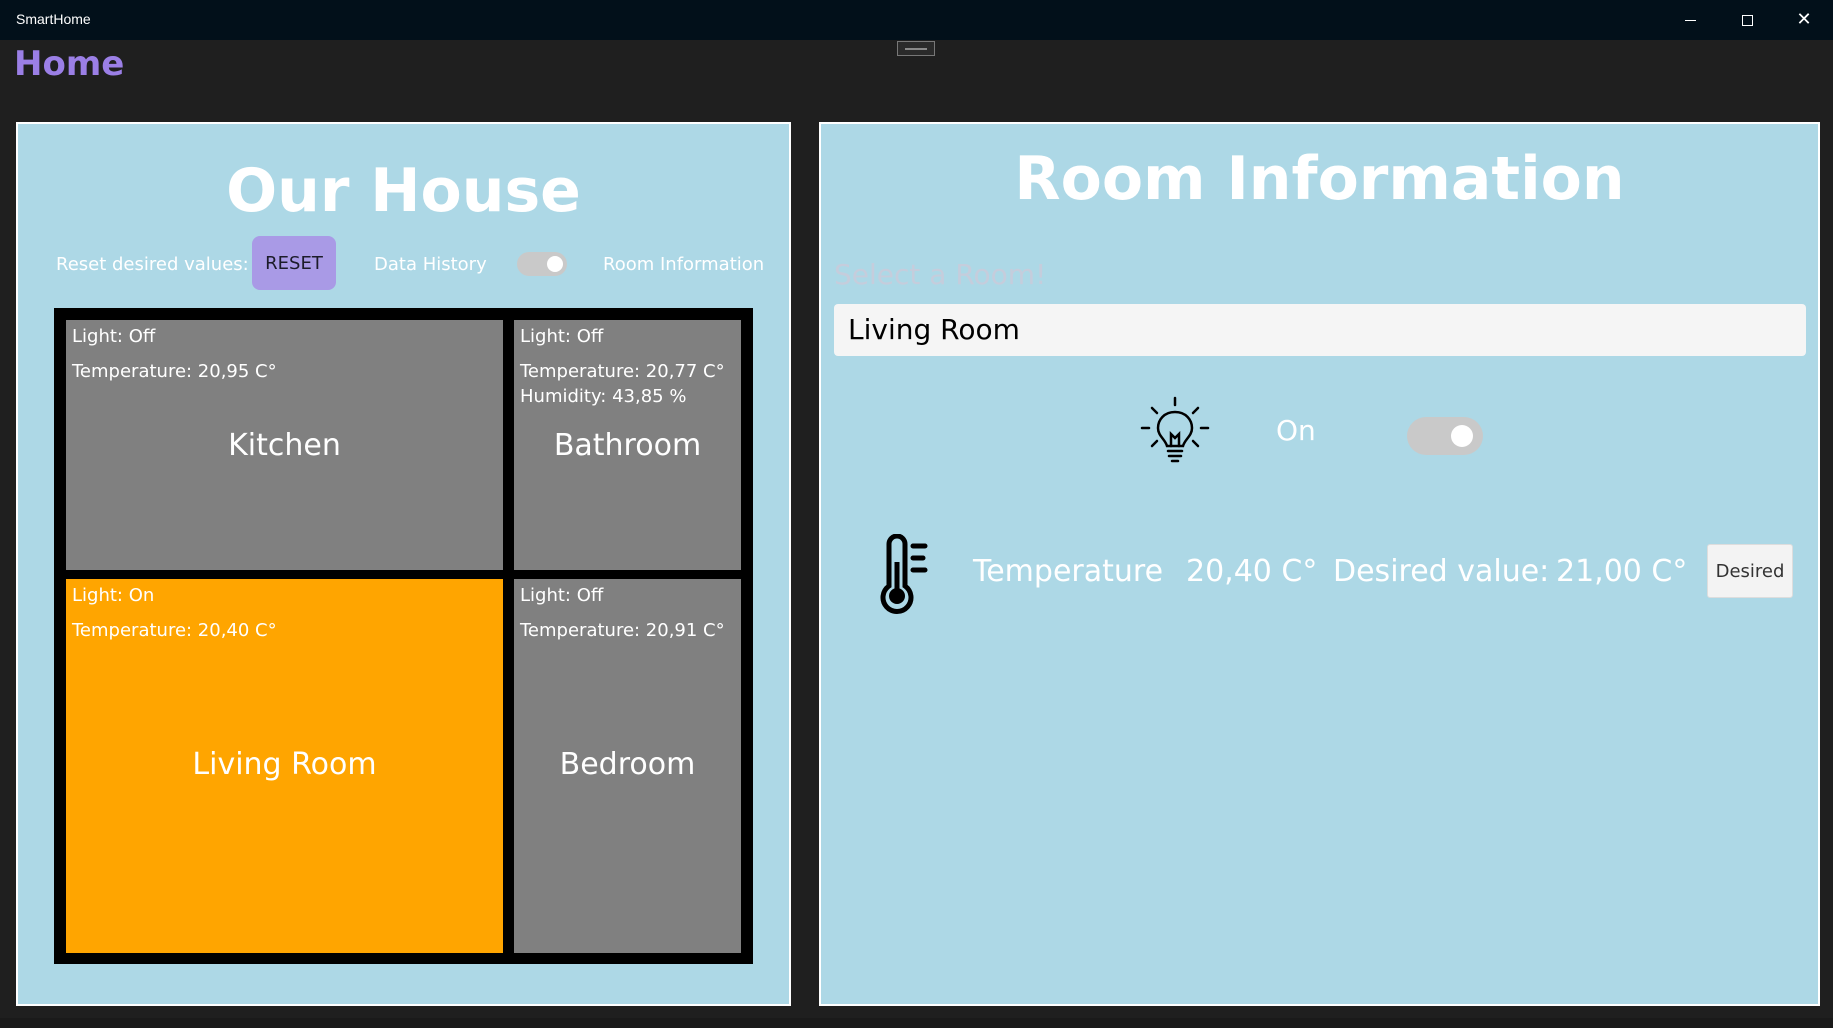 The width and height of the screenshot is (1833, 1028). I want to click on minimize-button, so click(1690, 20).